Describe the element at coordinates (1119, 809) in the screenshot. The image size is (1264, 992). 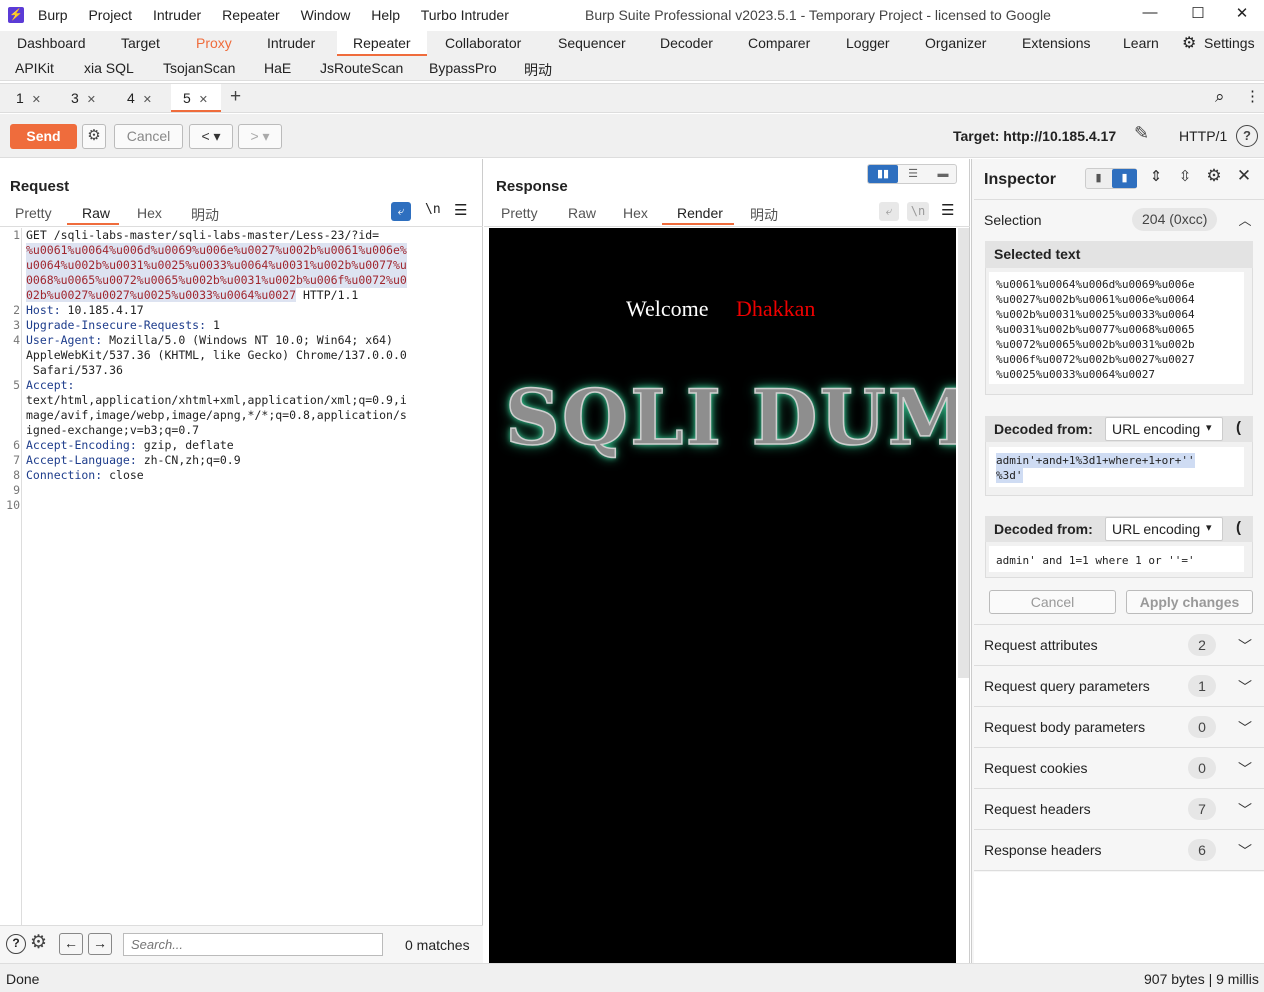
I see `request-headers-section: Request headers 7 ﹀` at that location.